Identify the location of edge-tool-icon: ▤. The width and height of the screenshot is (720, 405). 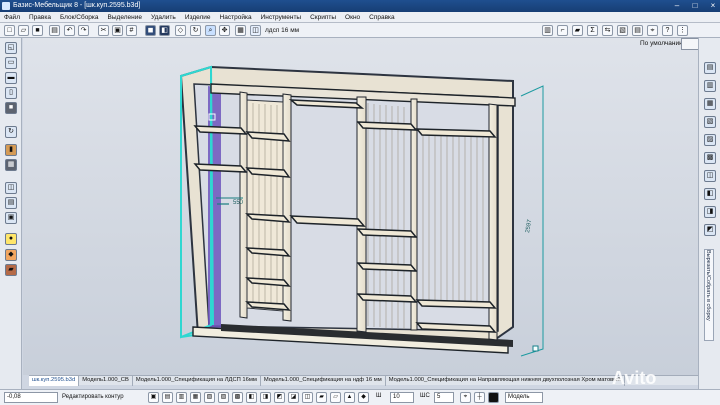
(11, 203).